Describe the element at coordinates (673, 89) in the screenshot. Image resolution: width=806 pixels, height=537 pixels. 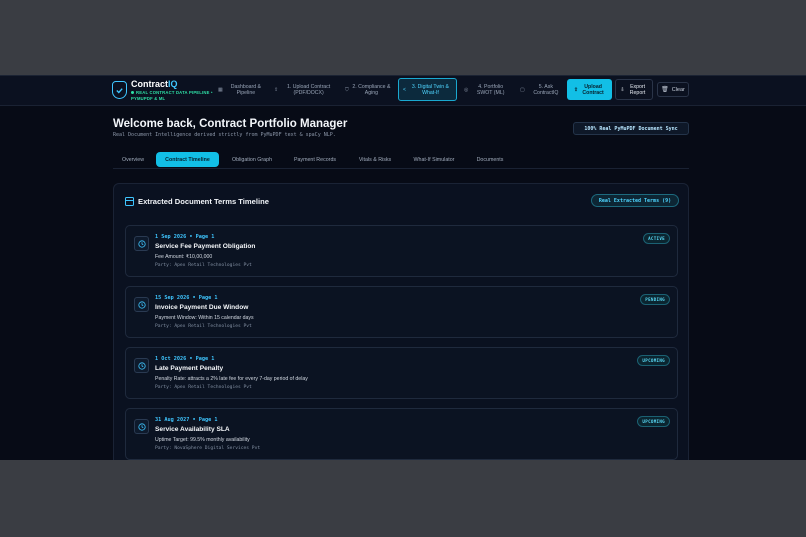
I see `clear-button: 🗑 Clear` at that location.